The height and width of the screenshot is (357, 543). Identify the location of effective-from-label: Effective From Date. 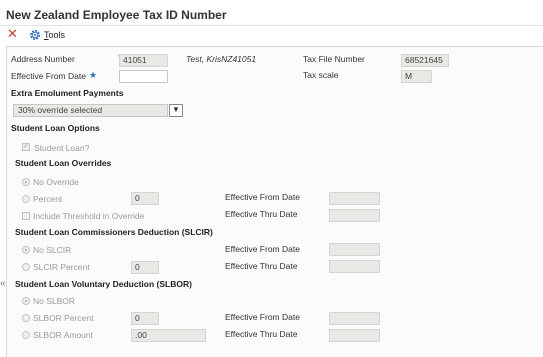
(48, 76).